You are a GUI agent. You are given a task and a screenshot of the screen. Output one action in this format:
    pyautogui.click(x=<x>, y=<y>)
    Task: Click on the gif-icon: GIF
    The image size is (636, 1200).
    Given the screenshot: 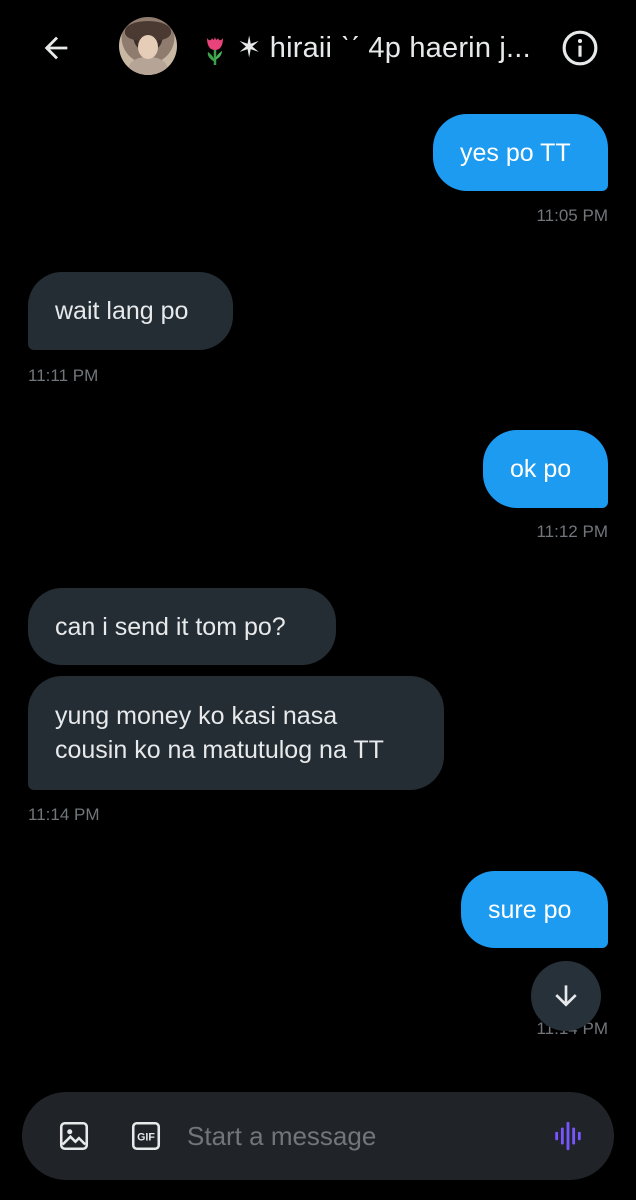 What is the action you would take?
    pyautogui.click(x=146, y=1136)
    